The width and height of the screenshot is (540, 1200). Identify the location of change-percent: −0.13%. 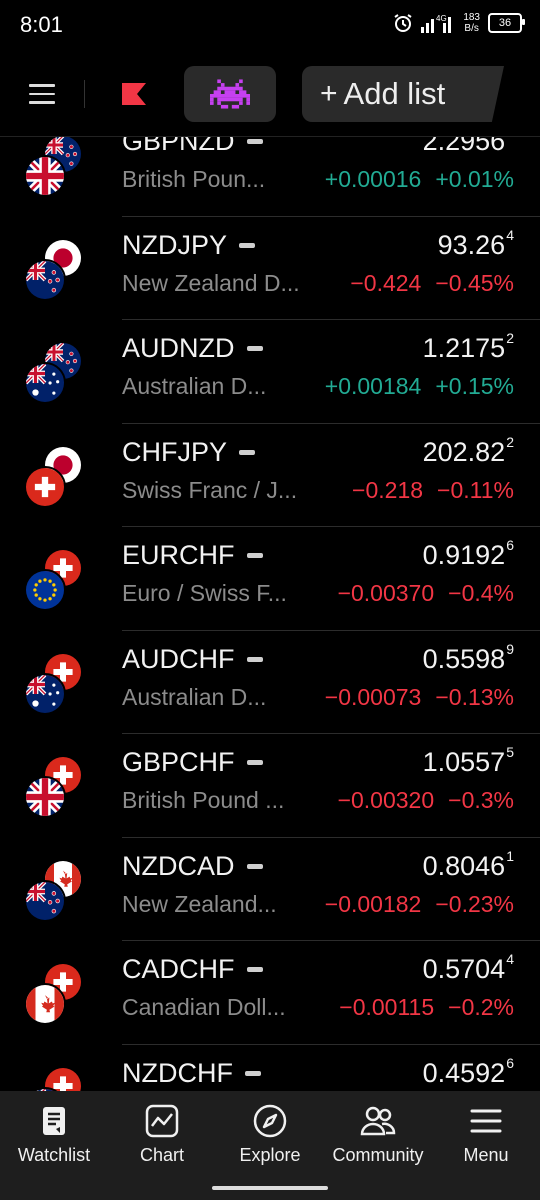
(474, 696).